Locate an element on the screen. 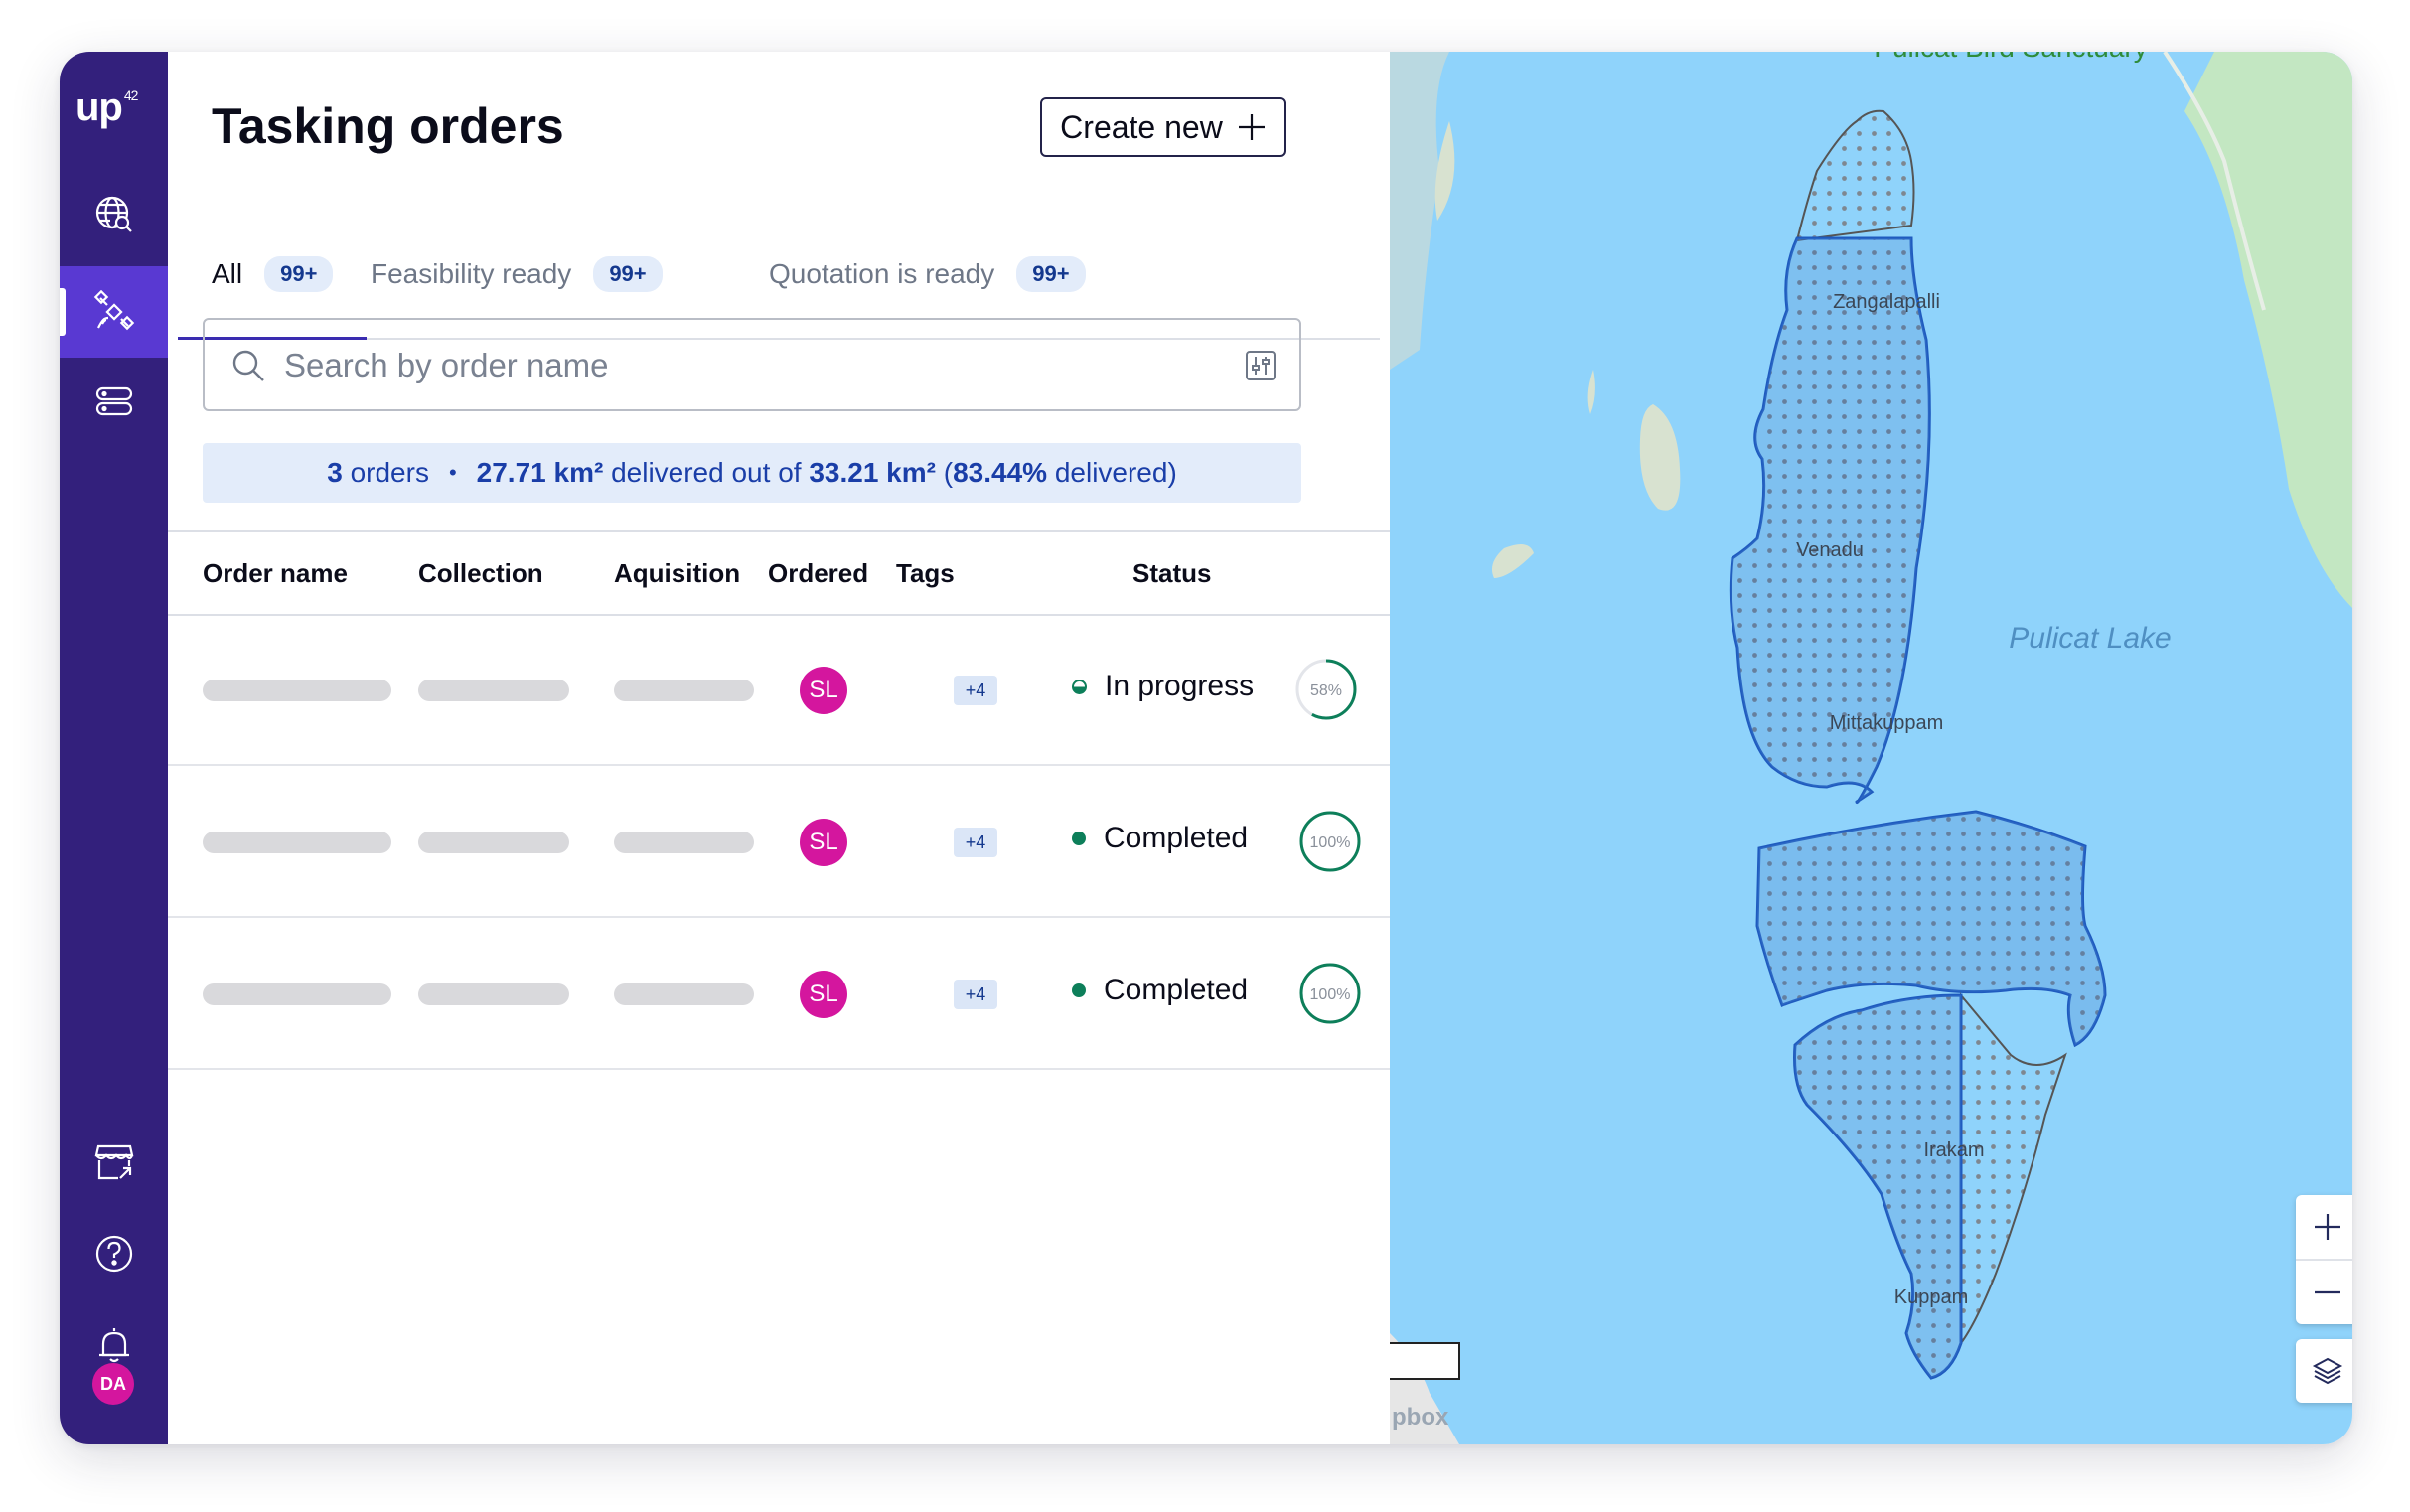 This screenshot has width=2410, height=1512. search-box is located at coordinates (752, 364).